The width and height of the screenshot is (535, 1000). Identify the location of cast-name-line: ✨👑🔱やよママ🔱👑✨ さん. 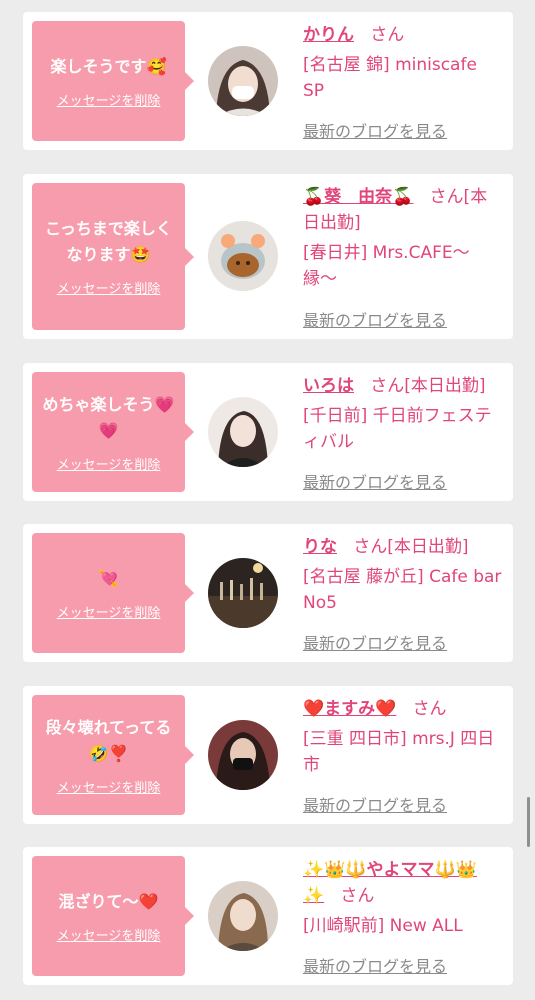
(403, 883).